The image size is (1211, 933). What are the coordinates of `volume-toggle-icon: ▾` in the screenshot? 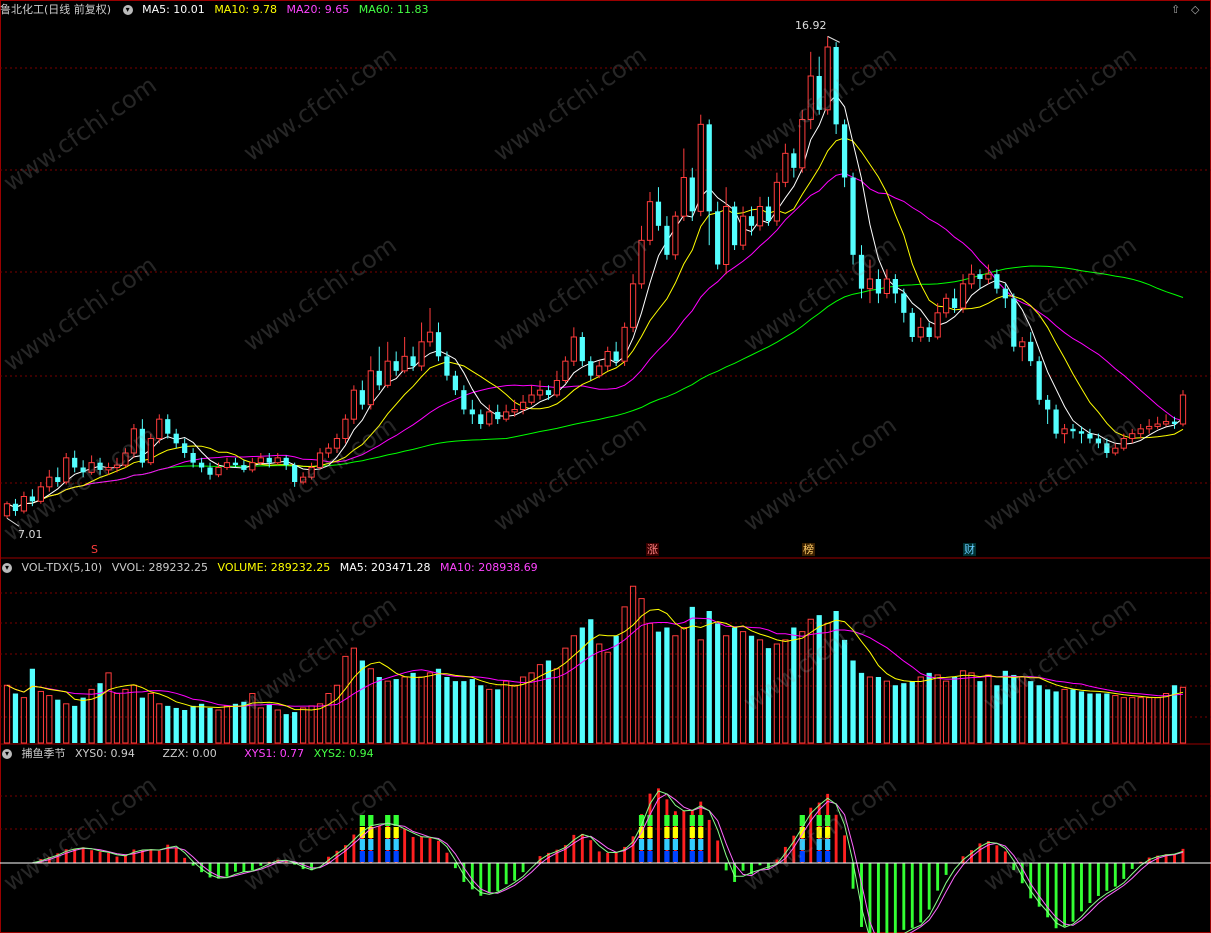 It's located at (7, 568).